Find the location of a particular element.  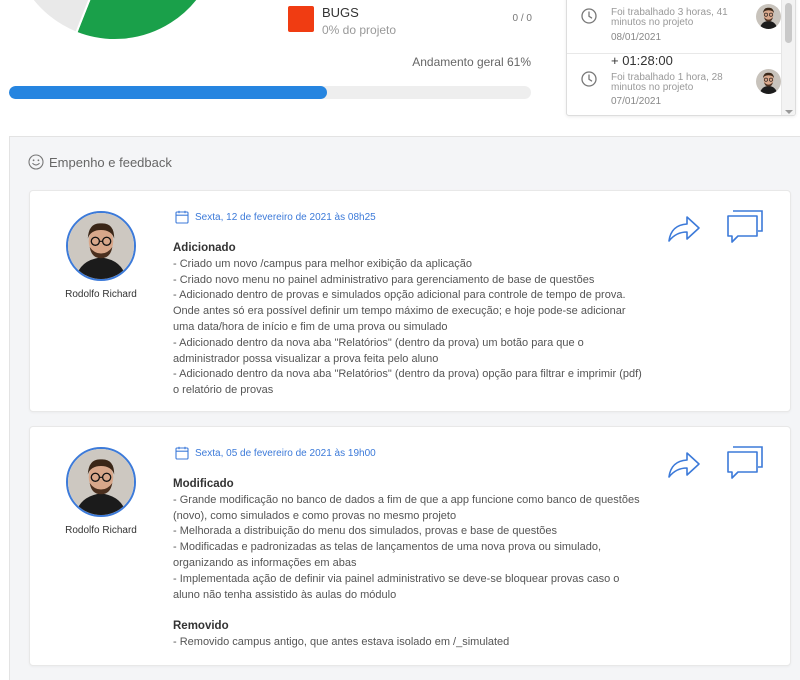

overall-progress-fill is located at coordinates (168, 92).